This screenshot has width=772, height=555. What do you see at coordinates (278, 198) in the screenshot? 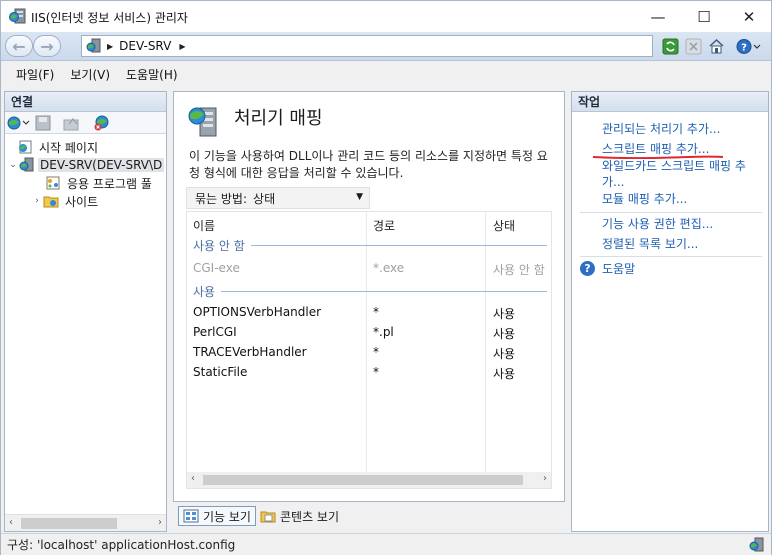
I see `group-by-dropdown: 묶는 방법: 상태 ▼` at bounding box center [278, 198].